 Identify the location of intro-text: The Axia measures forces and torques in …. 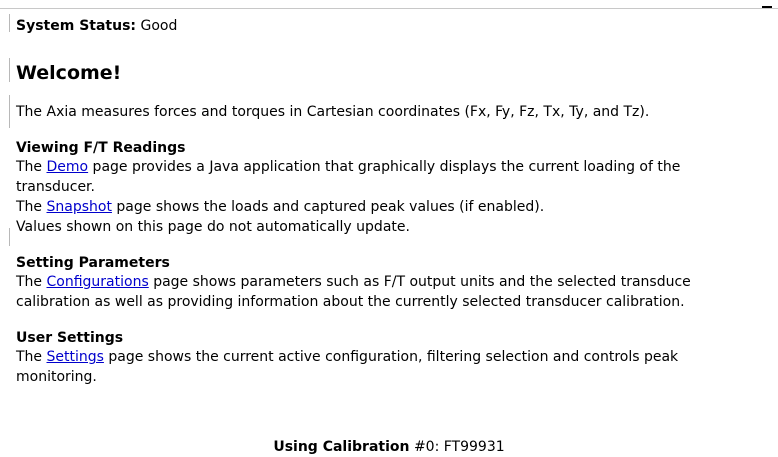
(333, 112).